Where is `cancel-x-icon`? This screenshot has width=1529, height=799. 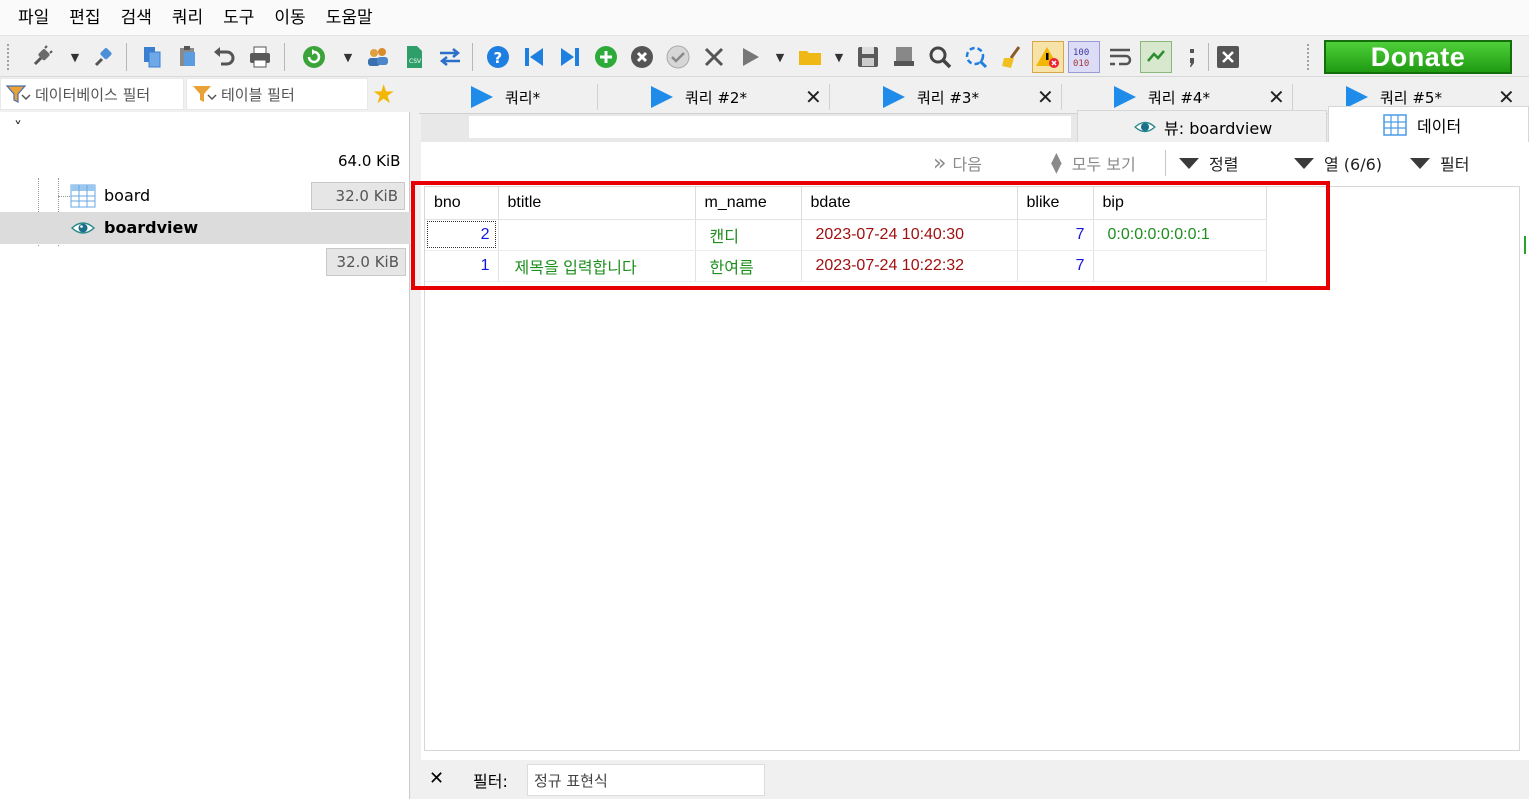 cancel-x-icon is located at coordinates (714, 57).